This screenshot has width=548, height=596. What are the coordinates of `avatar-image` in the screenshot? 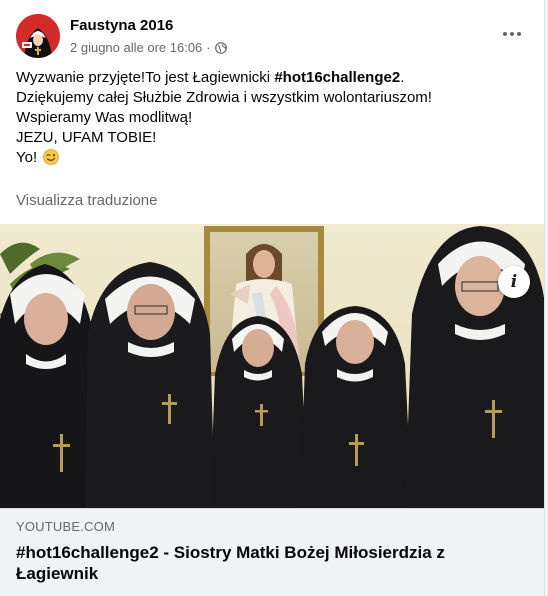 It's located at (38, 36).